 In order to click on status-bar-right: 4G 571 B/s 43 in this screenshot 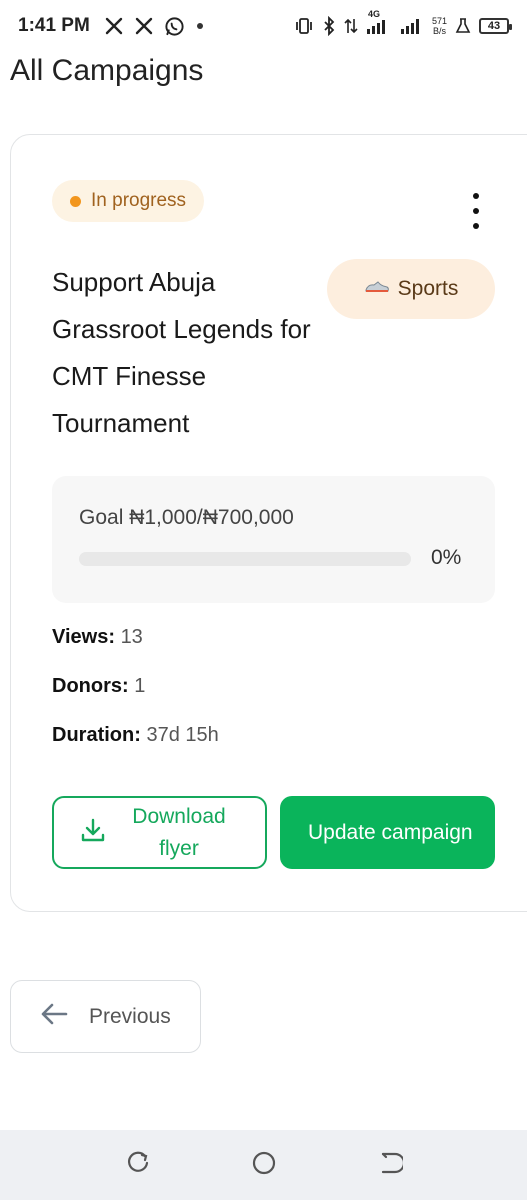, I will do `click(403, 22)`.